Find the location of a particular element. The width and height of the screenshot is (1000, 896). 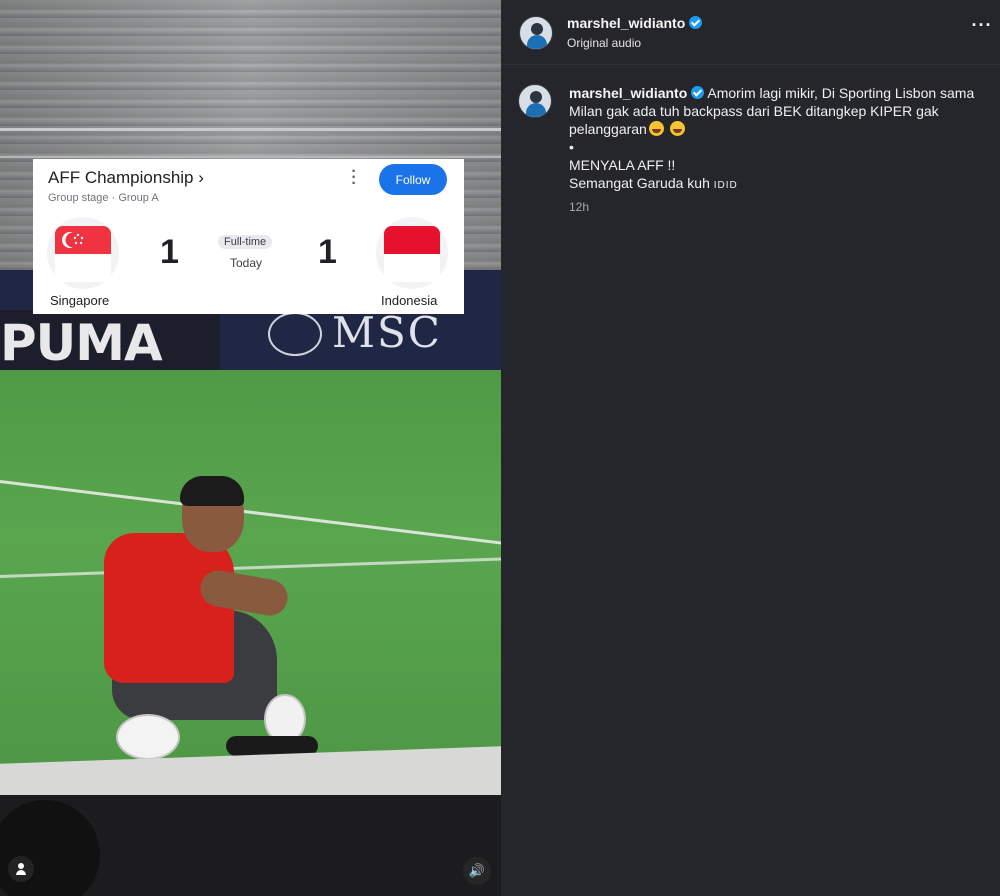

match-date: Today is located at coordinates (246, 263).